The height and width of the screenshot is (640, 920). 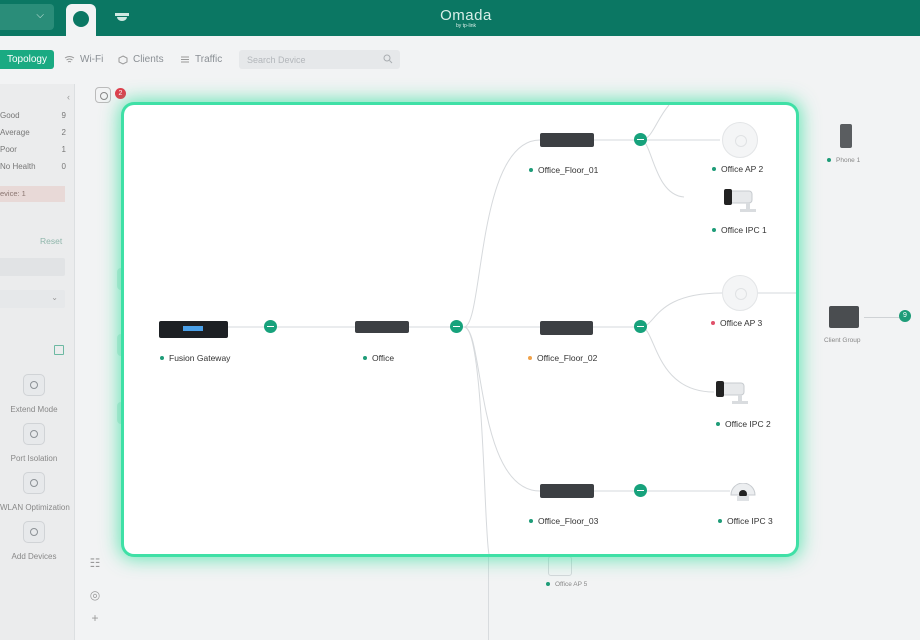 I want to click on node-office-floor-02: Office_Floor_02, so click(x=562, y=358).